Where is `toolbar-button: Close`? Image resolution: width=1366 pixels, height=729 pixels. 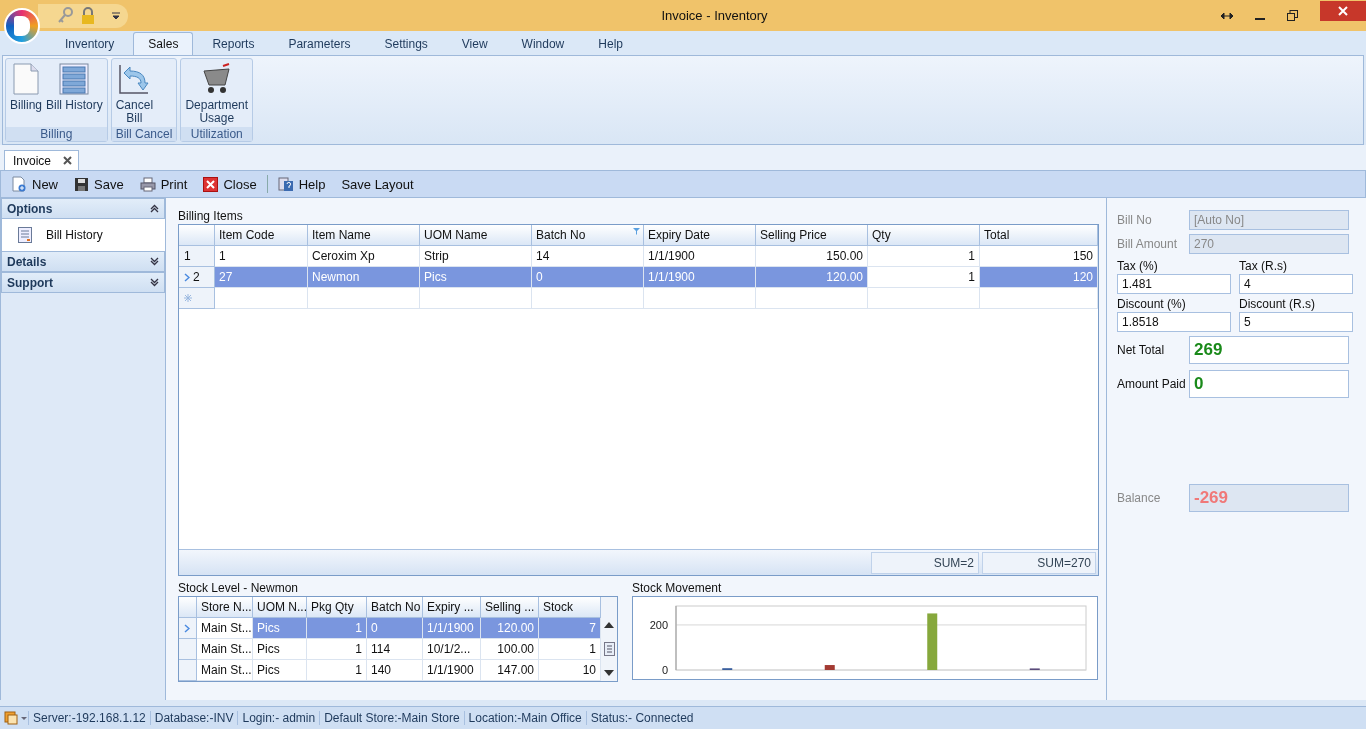
toolbar-button: Close is located at coordinates (230, 184).